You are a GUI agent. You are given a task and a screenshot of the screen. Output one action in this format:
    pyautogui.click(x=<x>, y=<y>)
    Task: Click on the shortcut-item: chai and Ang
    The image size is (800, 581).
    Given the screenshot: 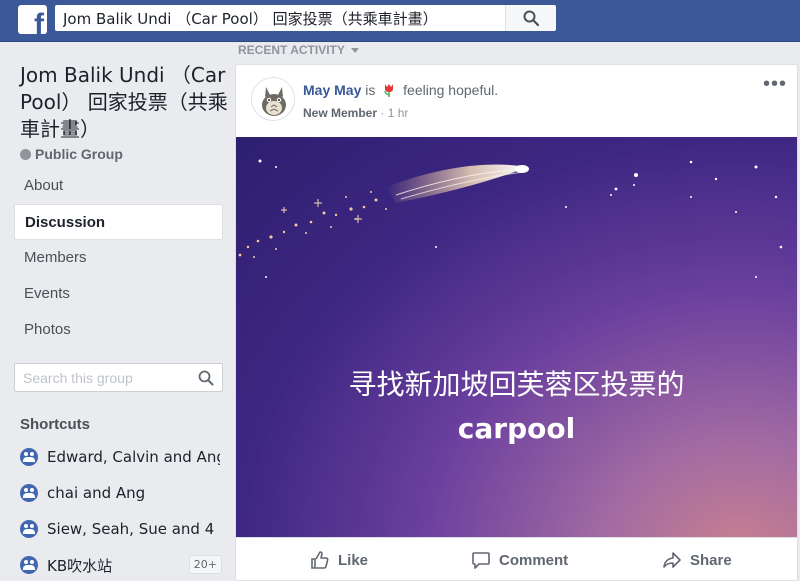 What is the action you would take?
    pyautogui.click(x=120, y=493)
    